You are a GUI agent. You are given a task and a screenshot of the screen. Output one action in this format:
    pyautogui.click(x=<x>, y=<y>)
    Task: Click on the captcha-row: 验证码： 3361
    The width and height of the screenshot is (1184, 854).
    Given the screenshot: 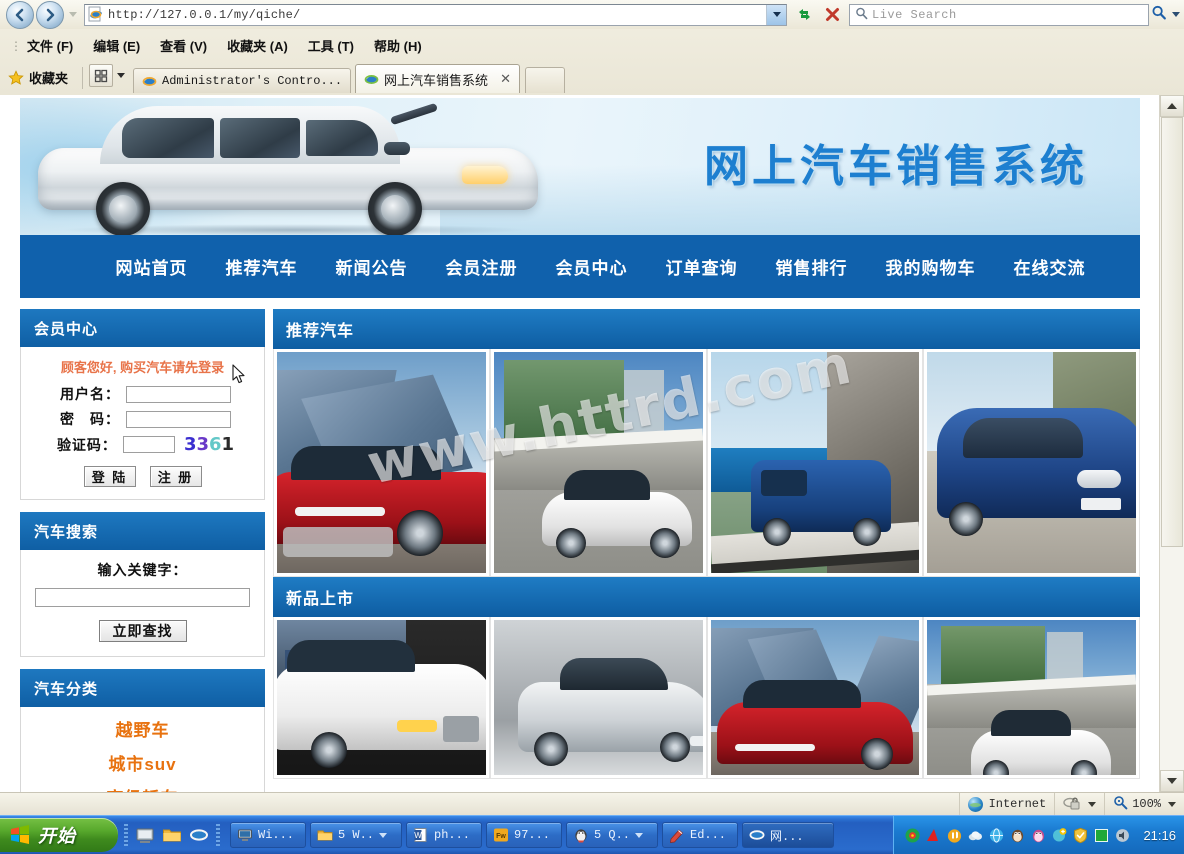 What is the action you would take?
    pyautogui.click(x=142, y=444)
    